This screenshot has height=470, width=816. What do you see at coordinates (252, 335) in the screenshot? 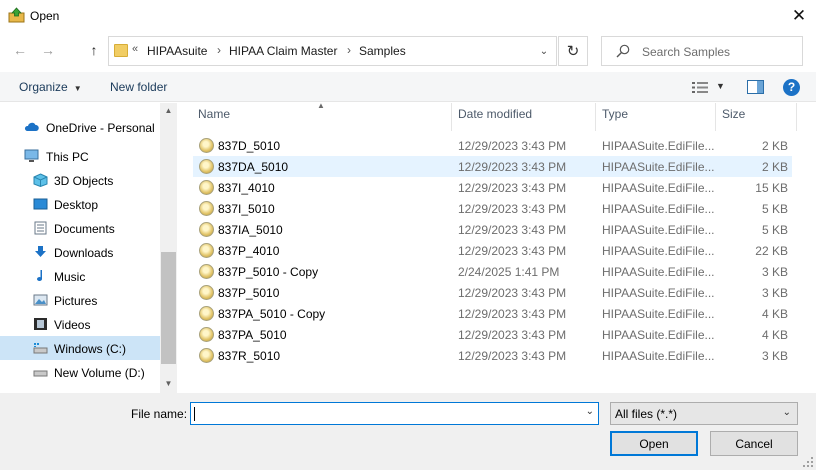
I see `file-name: 837PA_5010` at bounding box center [252, 335].